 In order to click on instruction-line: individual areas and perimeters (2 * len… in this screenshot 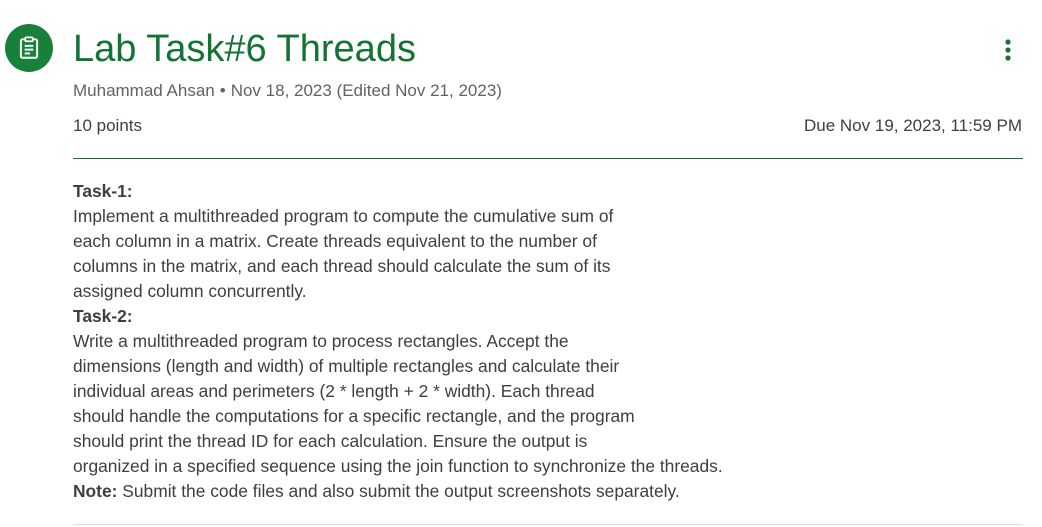, I will do `click(334, 391)`.